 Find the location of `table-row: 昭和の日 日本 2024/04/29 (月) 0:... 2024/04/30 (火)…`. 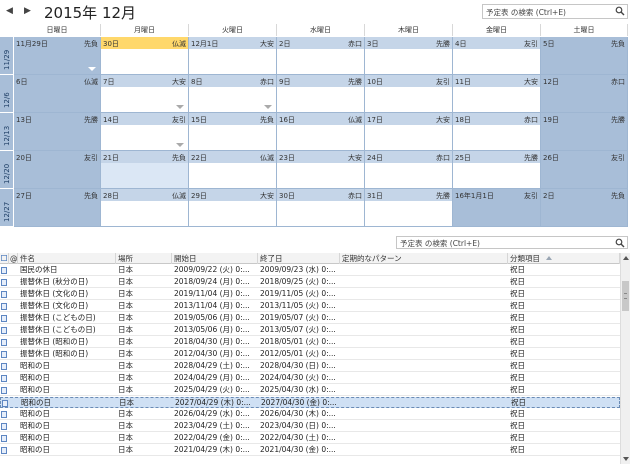

table-row: 昭和の日 日本 2024/04/29 (月) 0:... 2024/04/30 (火)… is located at coordinates (310, 378).